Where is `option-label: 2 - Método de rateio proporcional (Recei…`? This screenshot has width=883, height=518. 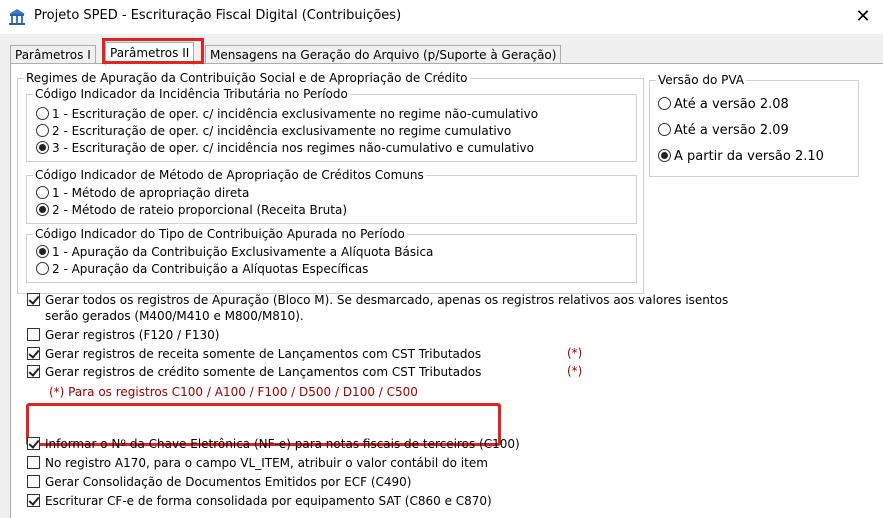 option-label: 2 - Método de rateio proporcional (Recei… is located at coordinates (200, 210).